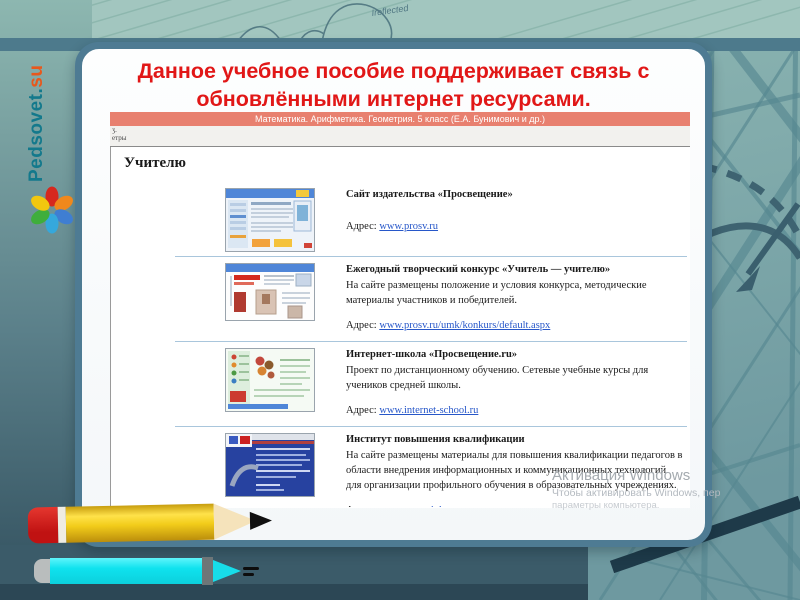  I want to click on item-title: Институт повышения квалификации, so click(435, 439).